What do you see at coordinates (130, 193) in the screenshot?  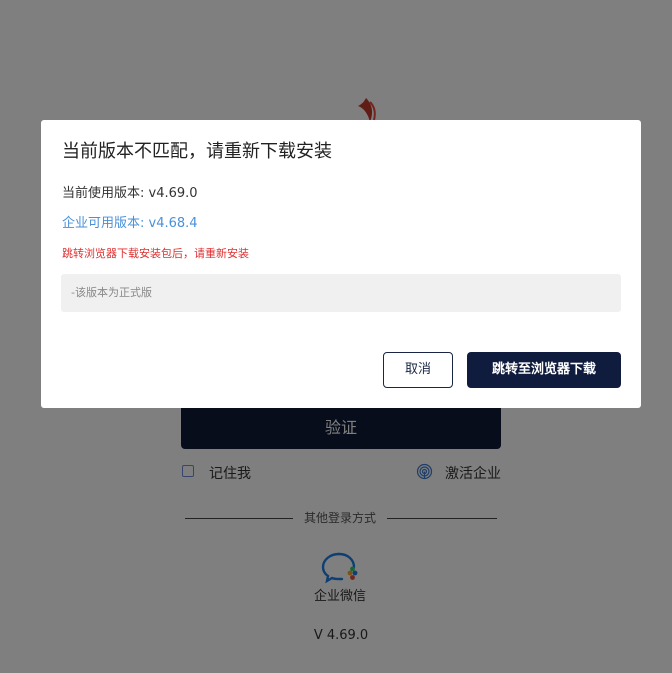 I see `current-version-text: 当前使用版本: v4.69.0` at bounding box center [130, 193].